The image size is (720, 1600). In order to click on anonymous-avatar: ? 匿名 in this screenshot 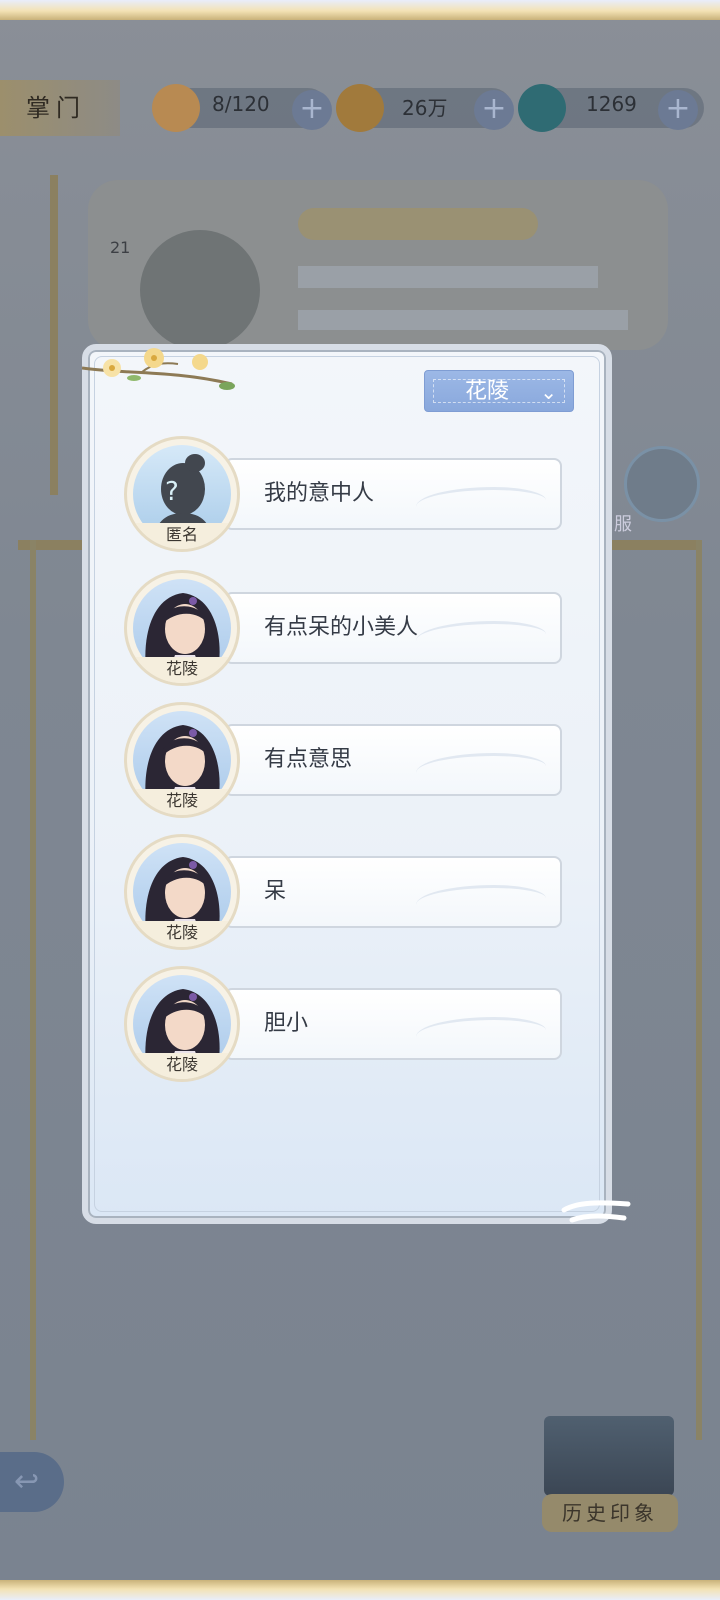, I will do `click(182, 494)`.